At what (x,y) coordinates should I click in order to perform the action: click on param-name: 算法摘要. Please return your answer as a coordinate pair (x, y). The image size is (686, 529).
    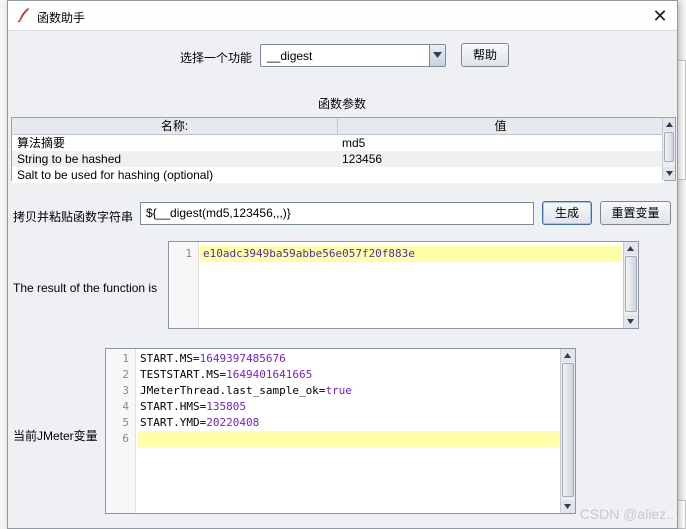
    Looking at the image, I should click on (41, 143).